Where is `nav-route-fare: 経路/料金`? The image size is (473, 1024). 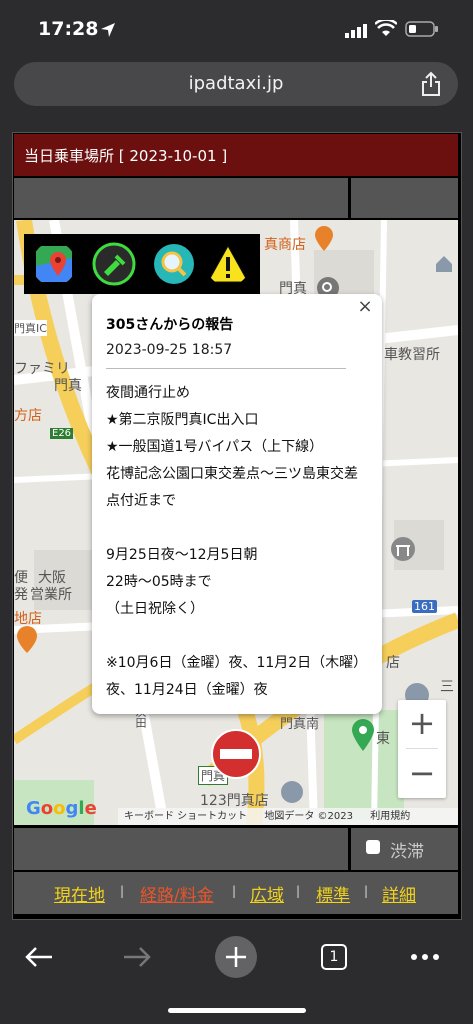
nav-route-fare: 経路/料金 is located at coordinates (177, 893).